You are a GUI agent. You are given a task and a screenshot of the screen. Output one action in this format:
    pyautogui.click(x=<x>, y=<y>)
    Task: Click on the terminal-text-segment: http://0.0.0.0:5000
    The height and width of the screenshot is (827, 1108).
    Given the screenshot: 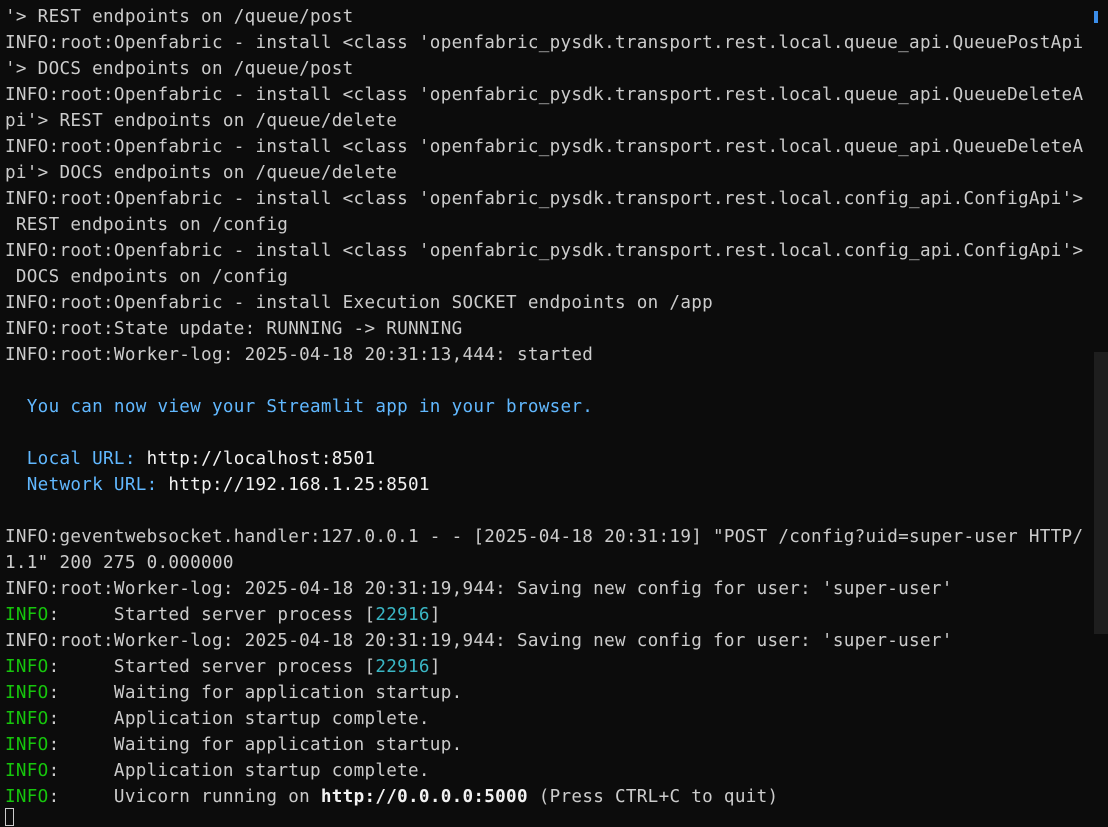 What is the action you would take?
    pyautogui.click(x=424, y=797)
    